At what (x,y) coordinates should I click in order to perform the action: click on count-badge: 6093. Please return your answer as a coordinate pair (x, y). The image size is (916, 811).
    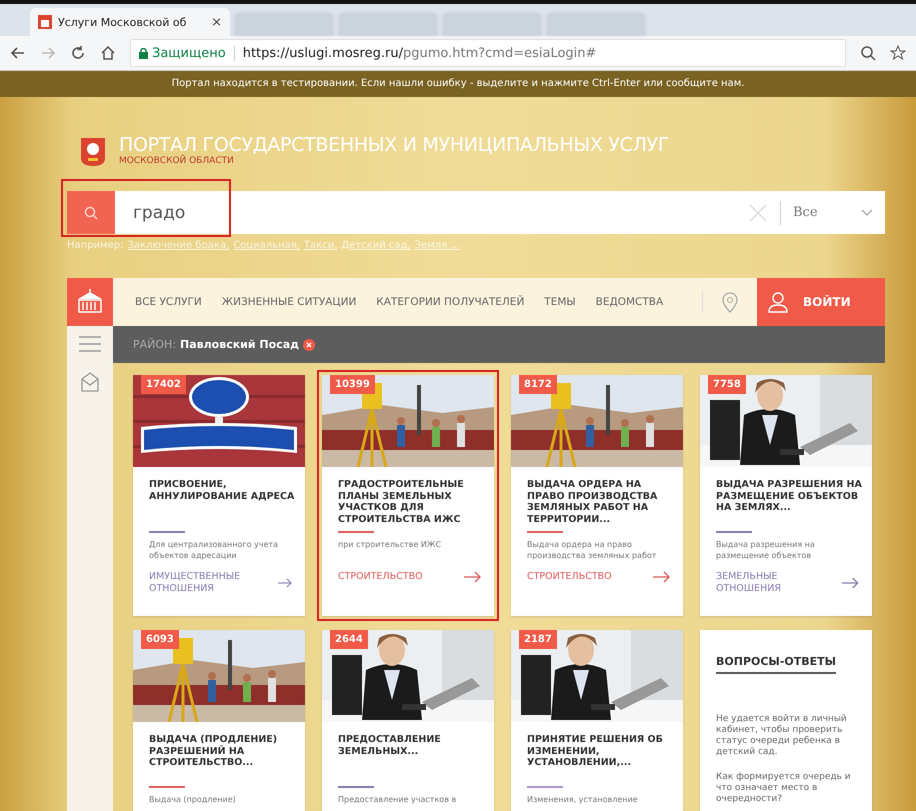
    Looking at the image, I should click on (160, 639).